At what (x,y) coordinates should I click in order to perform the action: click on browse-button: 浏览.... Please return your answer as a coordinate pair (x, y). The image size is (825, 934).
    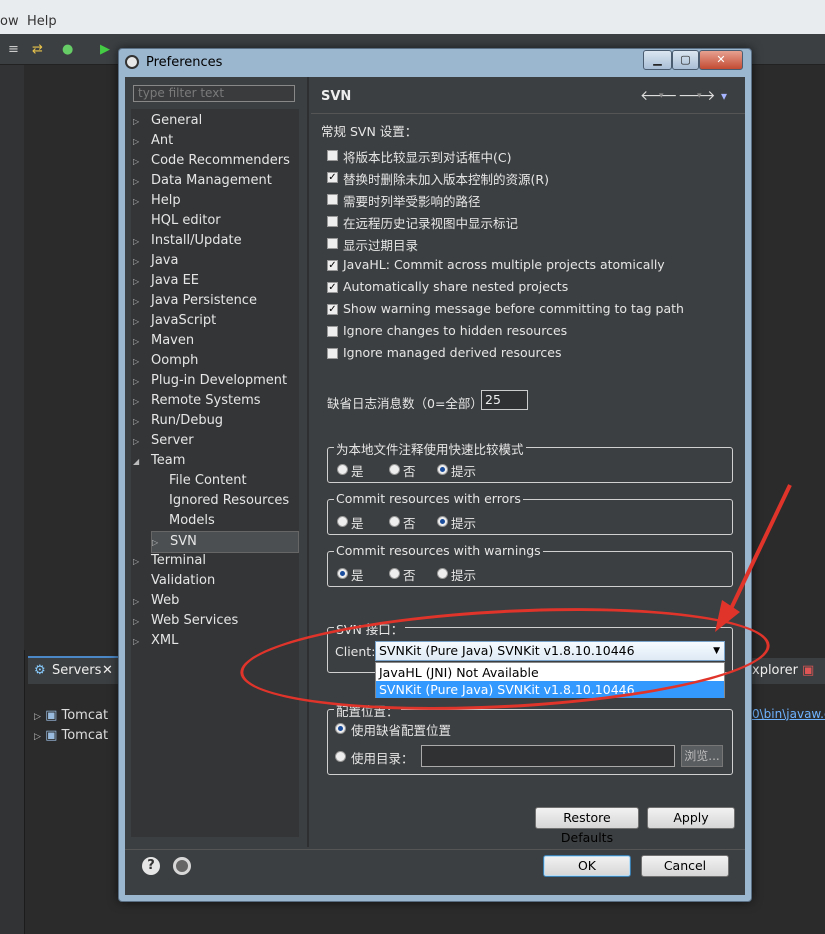
    Looking at the image, I should click on (702, 756).